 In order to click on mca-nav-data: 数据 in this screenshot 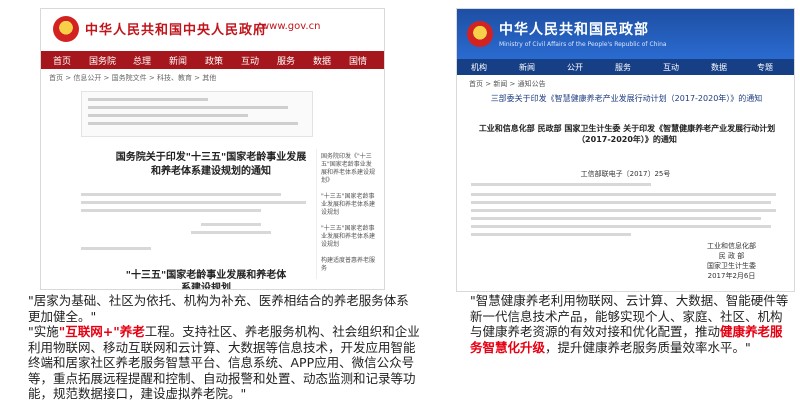, I will do `click(719, 67)`.